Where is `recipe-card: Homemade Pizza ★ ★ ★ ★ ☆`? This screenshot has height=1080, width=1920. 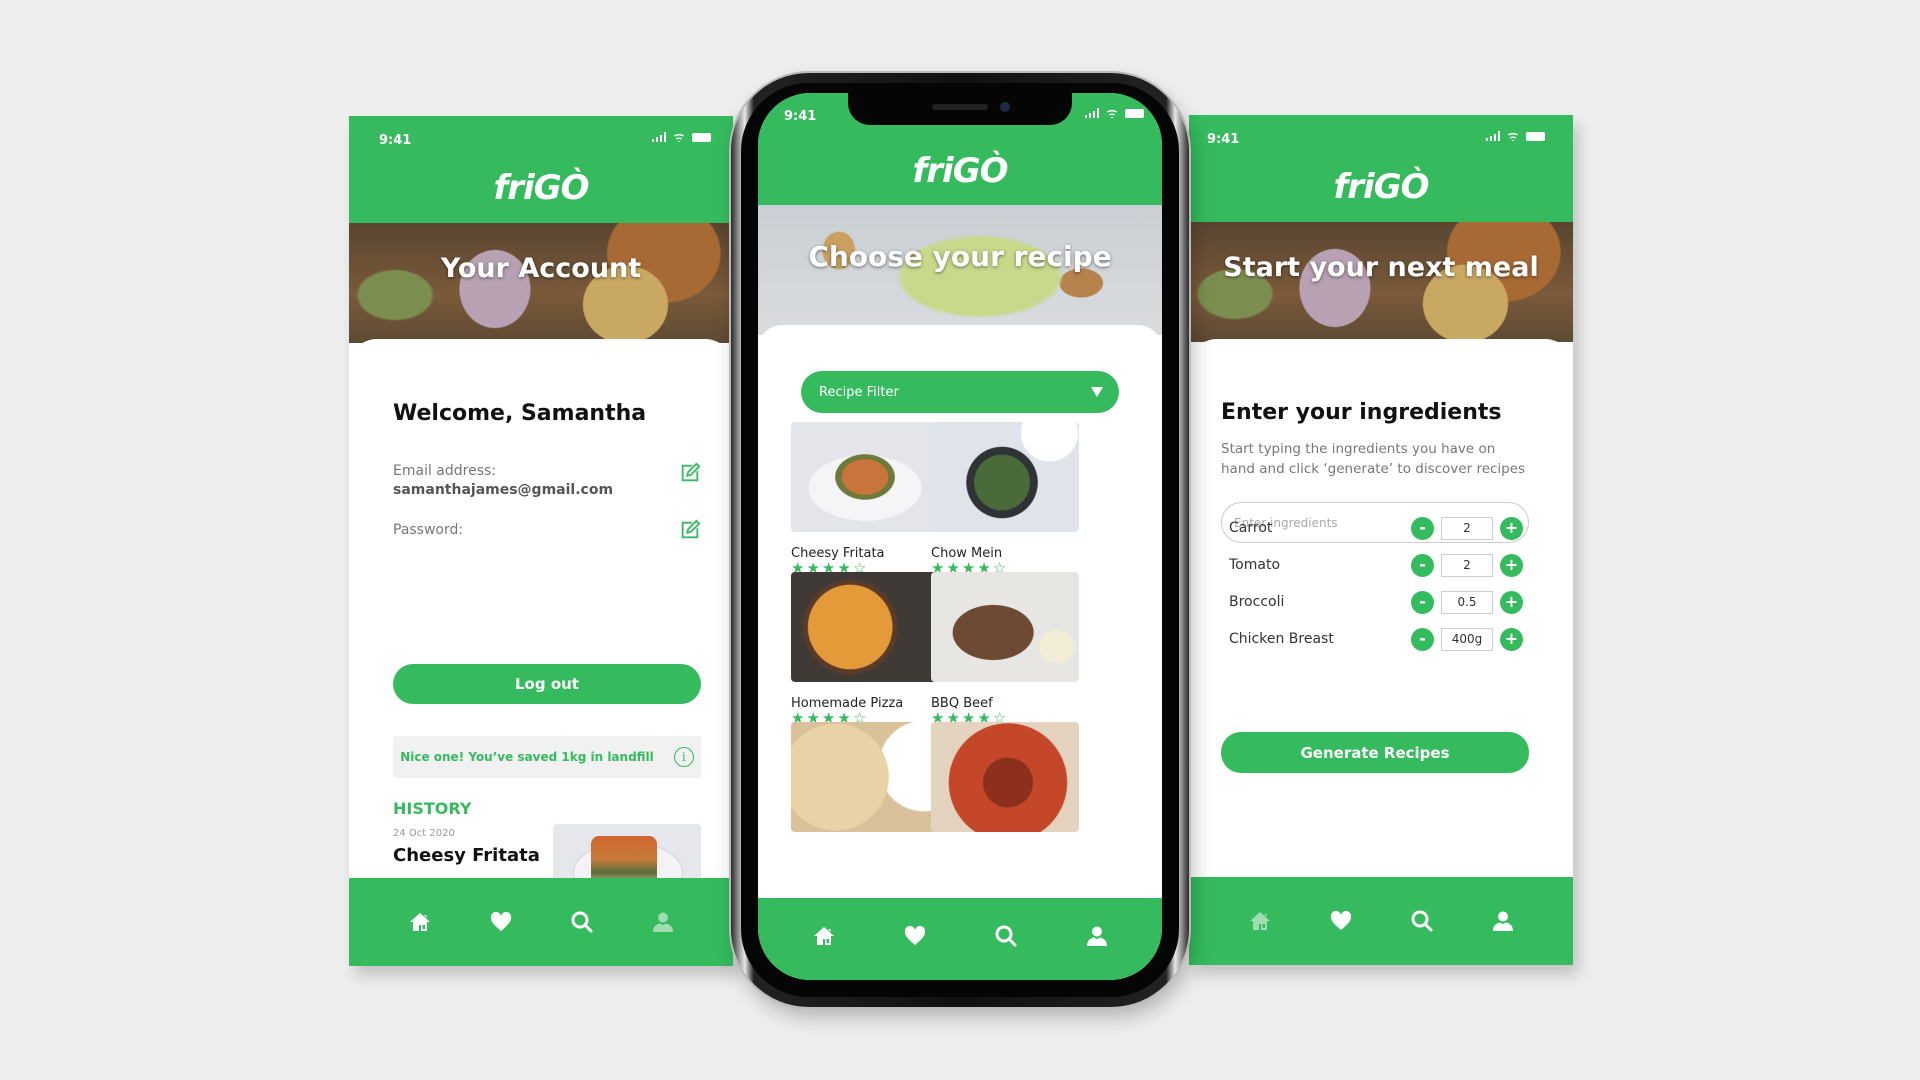
recipe-card: Homemade Pizza ★ ★ ★ ★ ☆ is located at coordinates (865, 649).